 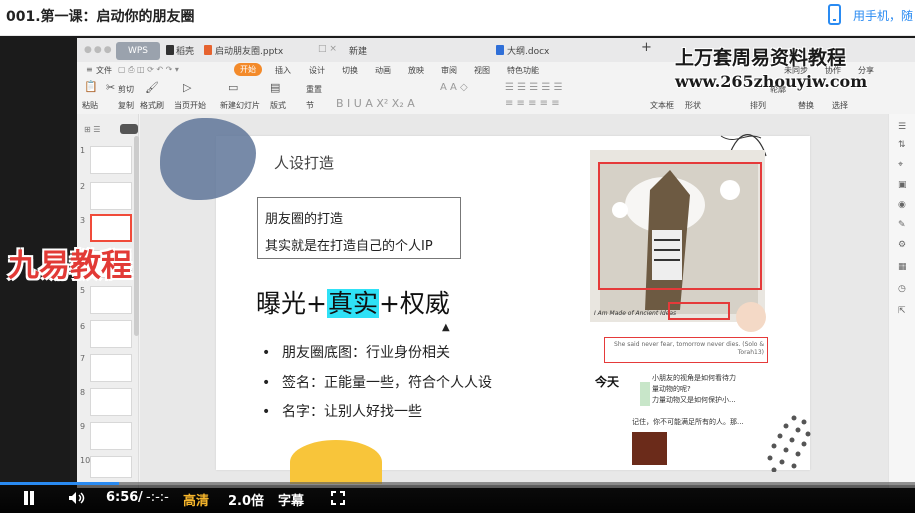 I want to click on bullet-item: • 名字：让别人好找一些, so click(x=342, y=411).